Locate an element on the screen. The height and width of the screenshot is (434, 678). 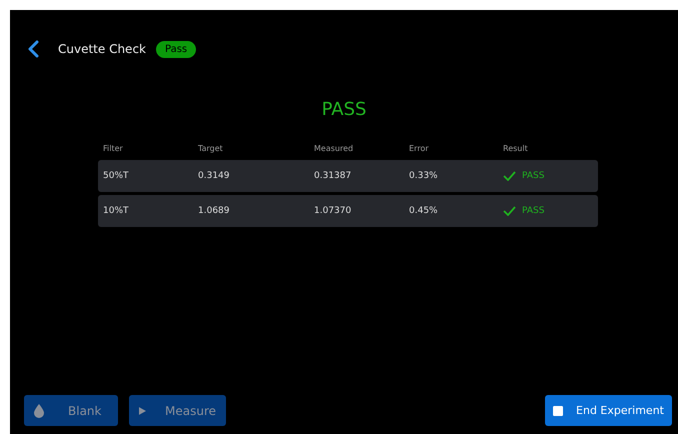
table-cell-text: 0.45% is located at coordinates (424, 211).